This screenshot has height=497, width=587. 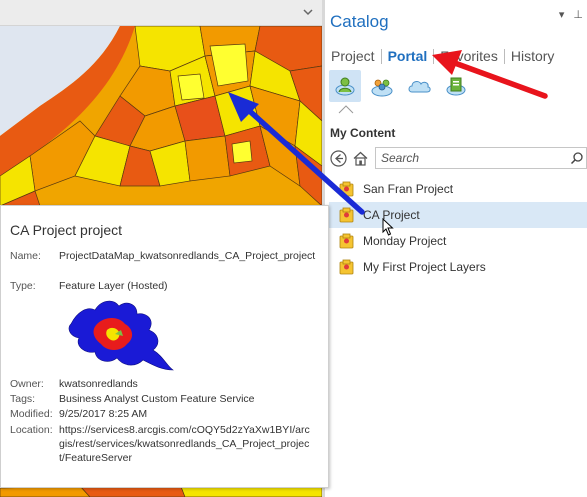 What do you see at coordinates (23, 399) in the screenshot?
I see `tags-label: Tags:` at bounding box center [23, 399].